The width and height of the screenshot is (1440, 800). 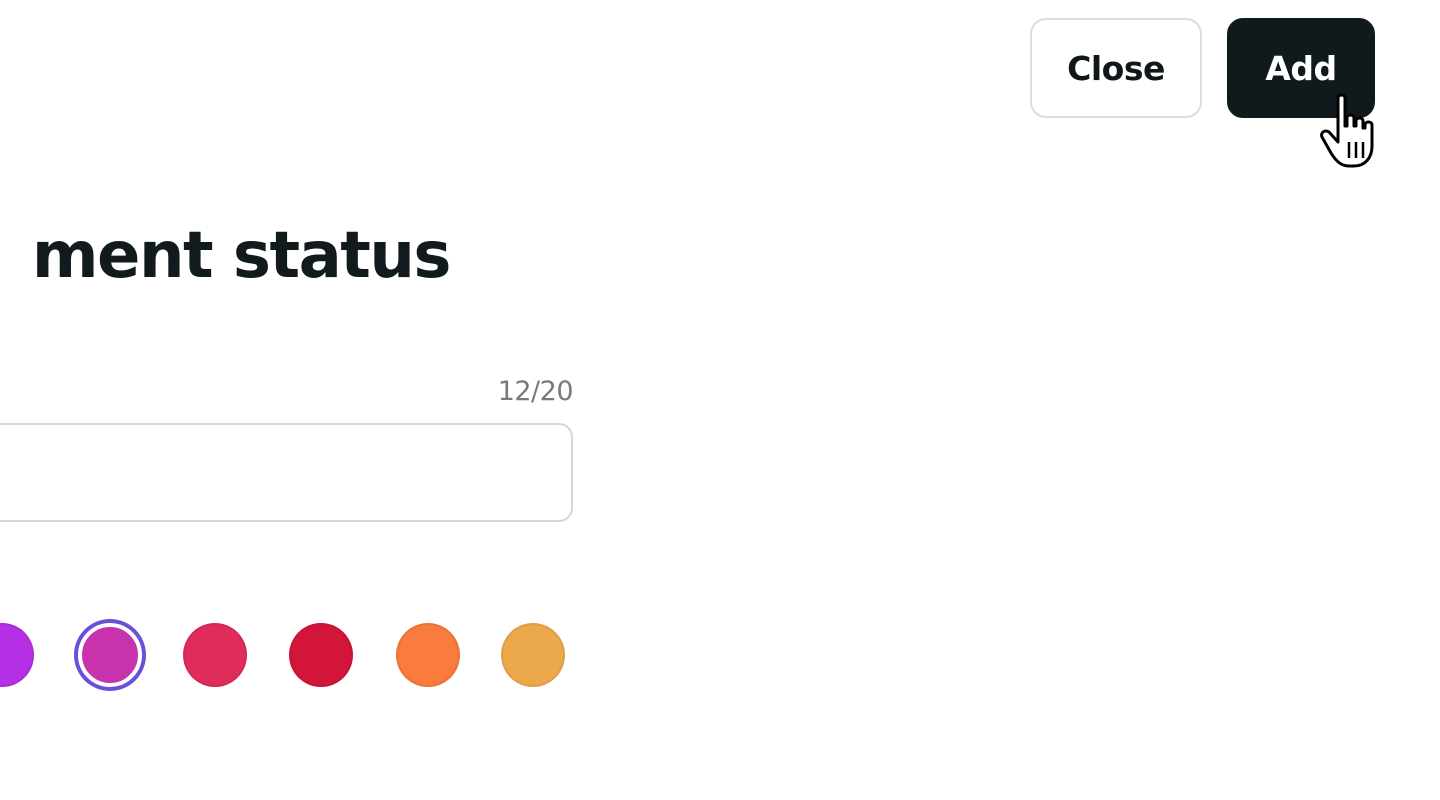 What do you see at coordinates (17, 655) in the screenshot?
I see `color-swatch-purple` at bounding box center [17, 655].